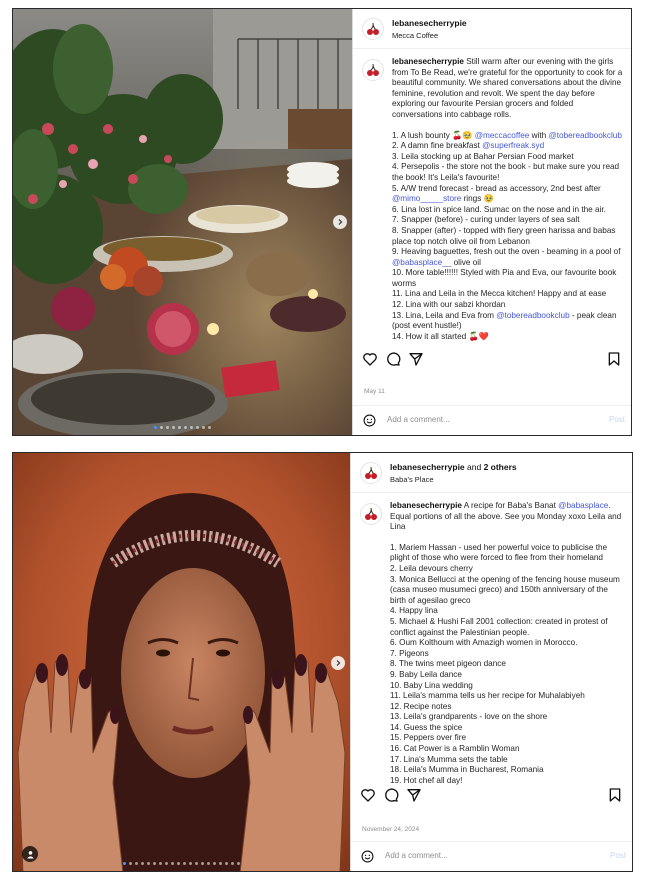 The image size is (645, 881). I want to click on caption-list-text: 14. How it all started 🍒❤️, so click(440, 336).